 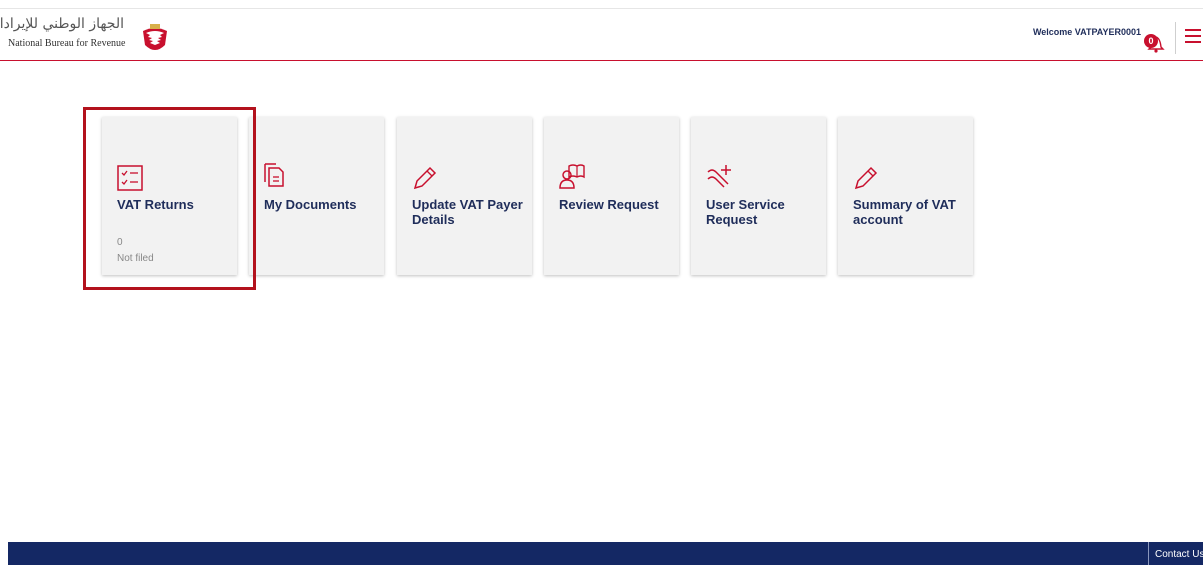 What do you see at coordinates (169, 196) in the screenshot?
I see `tile-vat-returns: VAT Returns 0 Not filed` at bounding box center [169, 196].